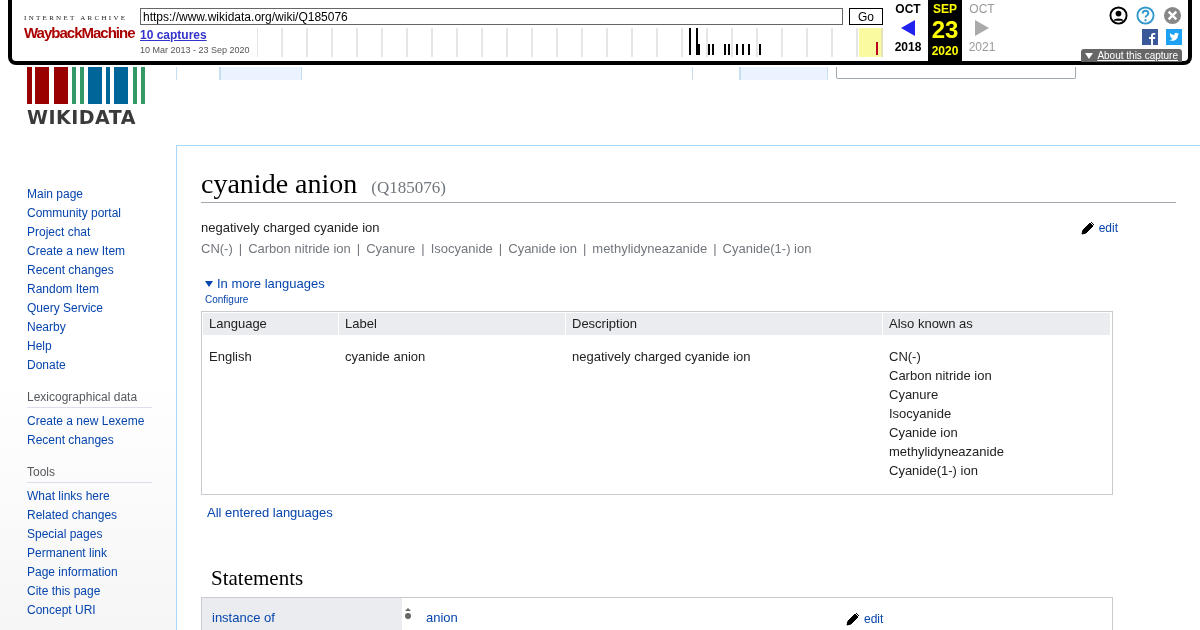 This screenshot has height=630, width=1200. I want to click on sidebar-link: Create a new Lexeme, so click(101, 421).